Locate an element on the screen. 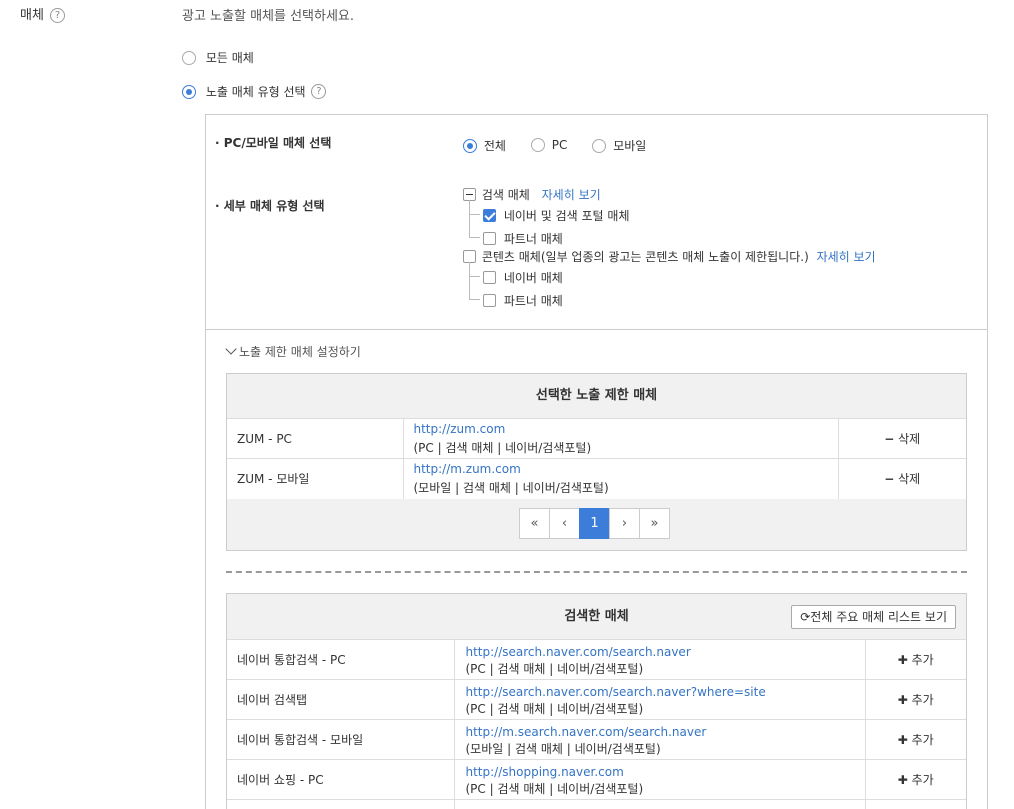 The image size is (1014, 809). partner-checkbox is located at coordinates (489, 238).